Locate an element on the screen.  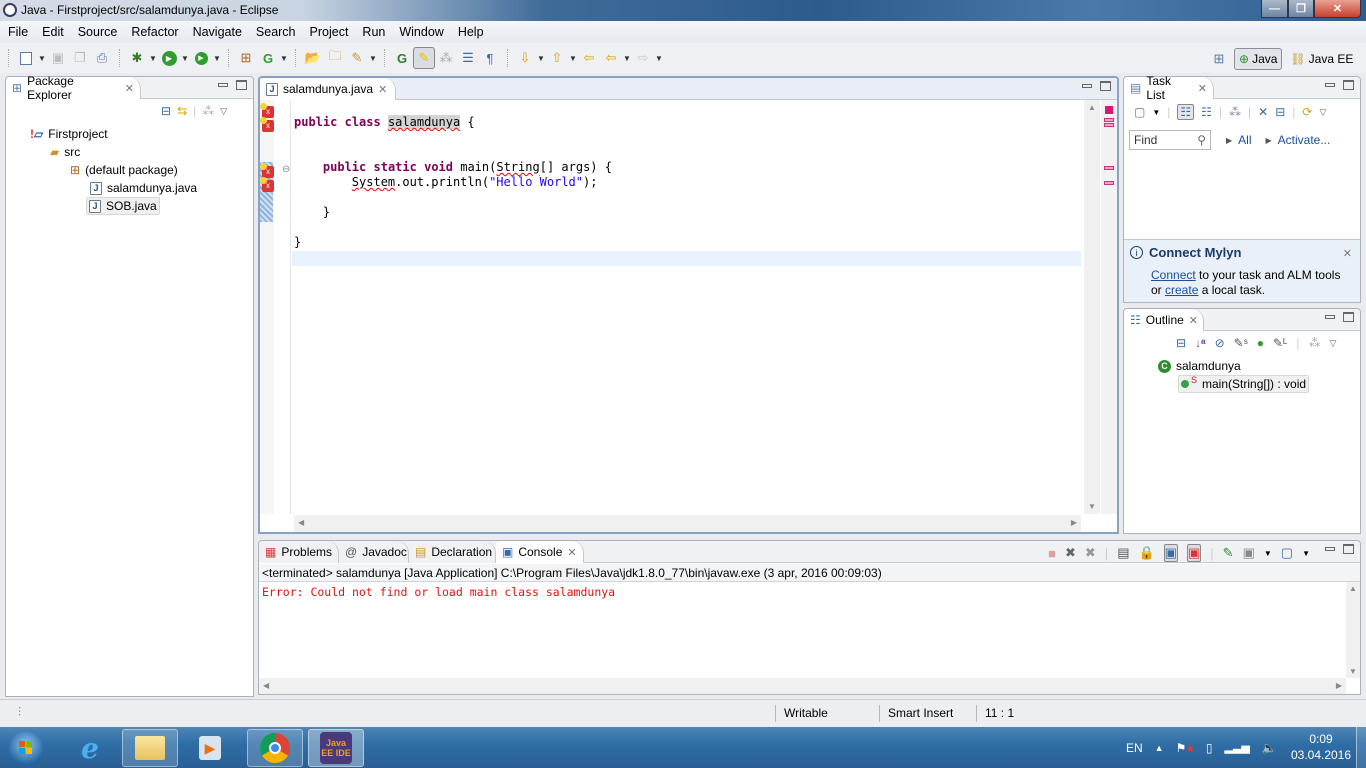
all-link: All is located at coordinates (1244, 140).